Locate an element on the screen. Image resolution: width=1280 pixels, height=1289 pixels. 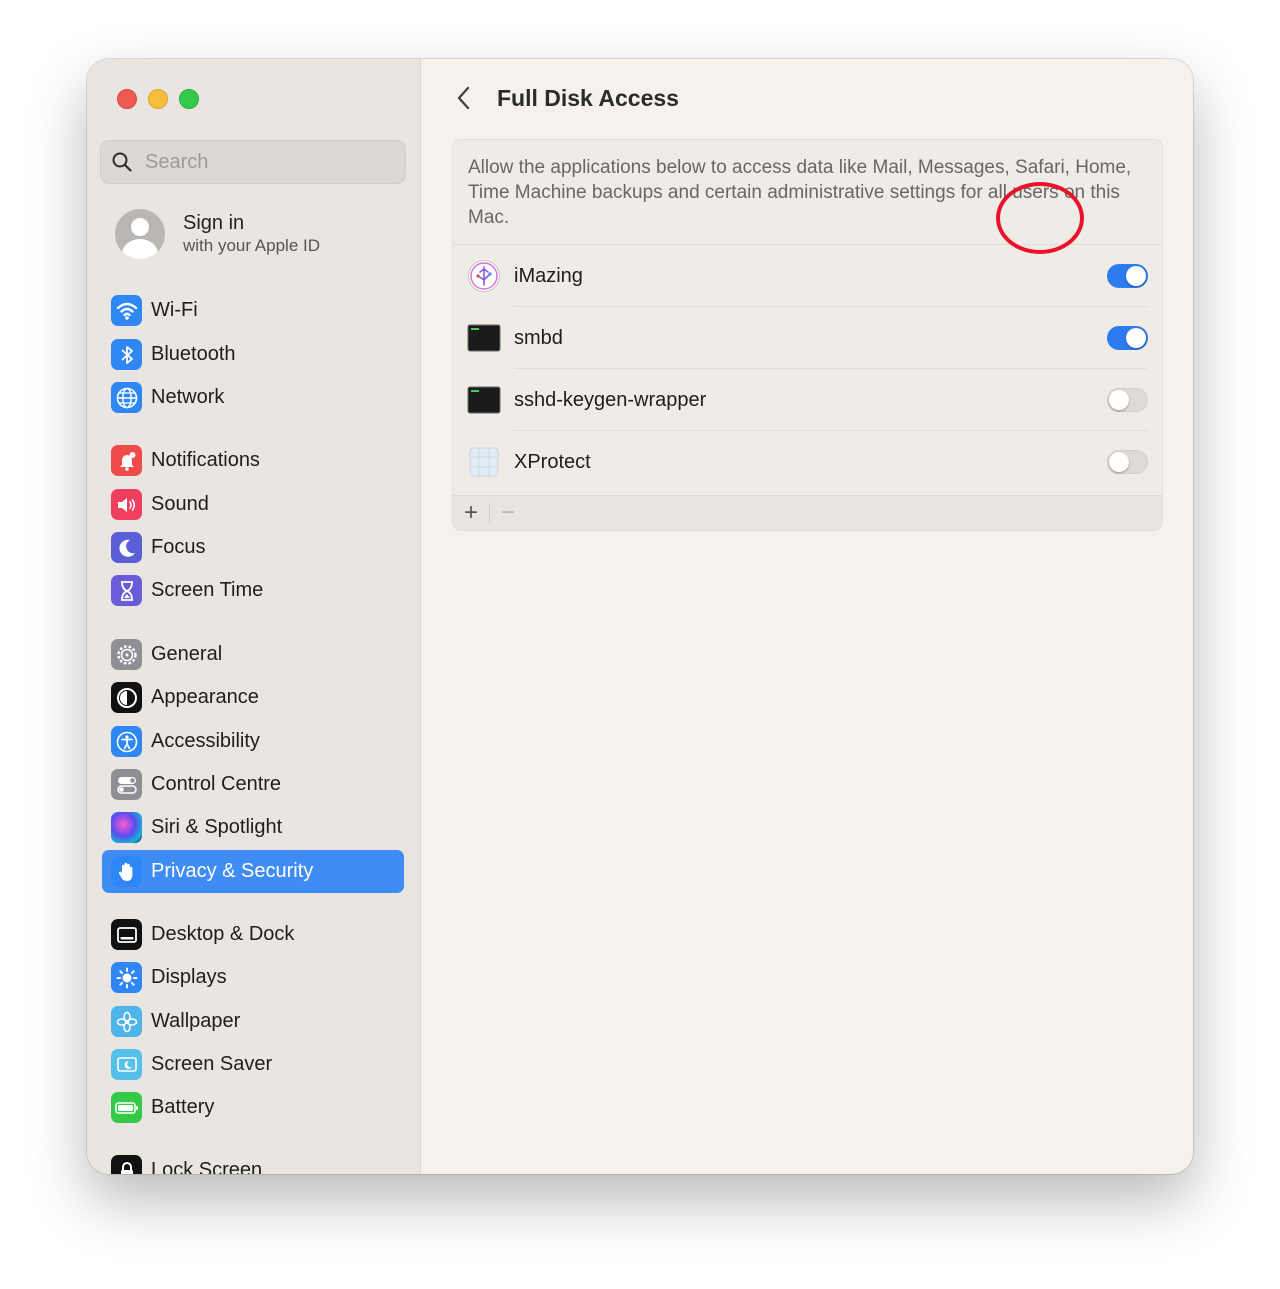
sidebar-item-label: Notifications is located at coordinates (205, 460).